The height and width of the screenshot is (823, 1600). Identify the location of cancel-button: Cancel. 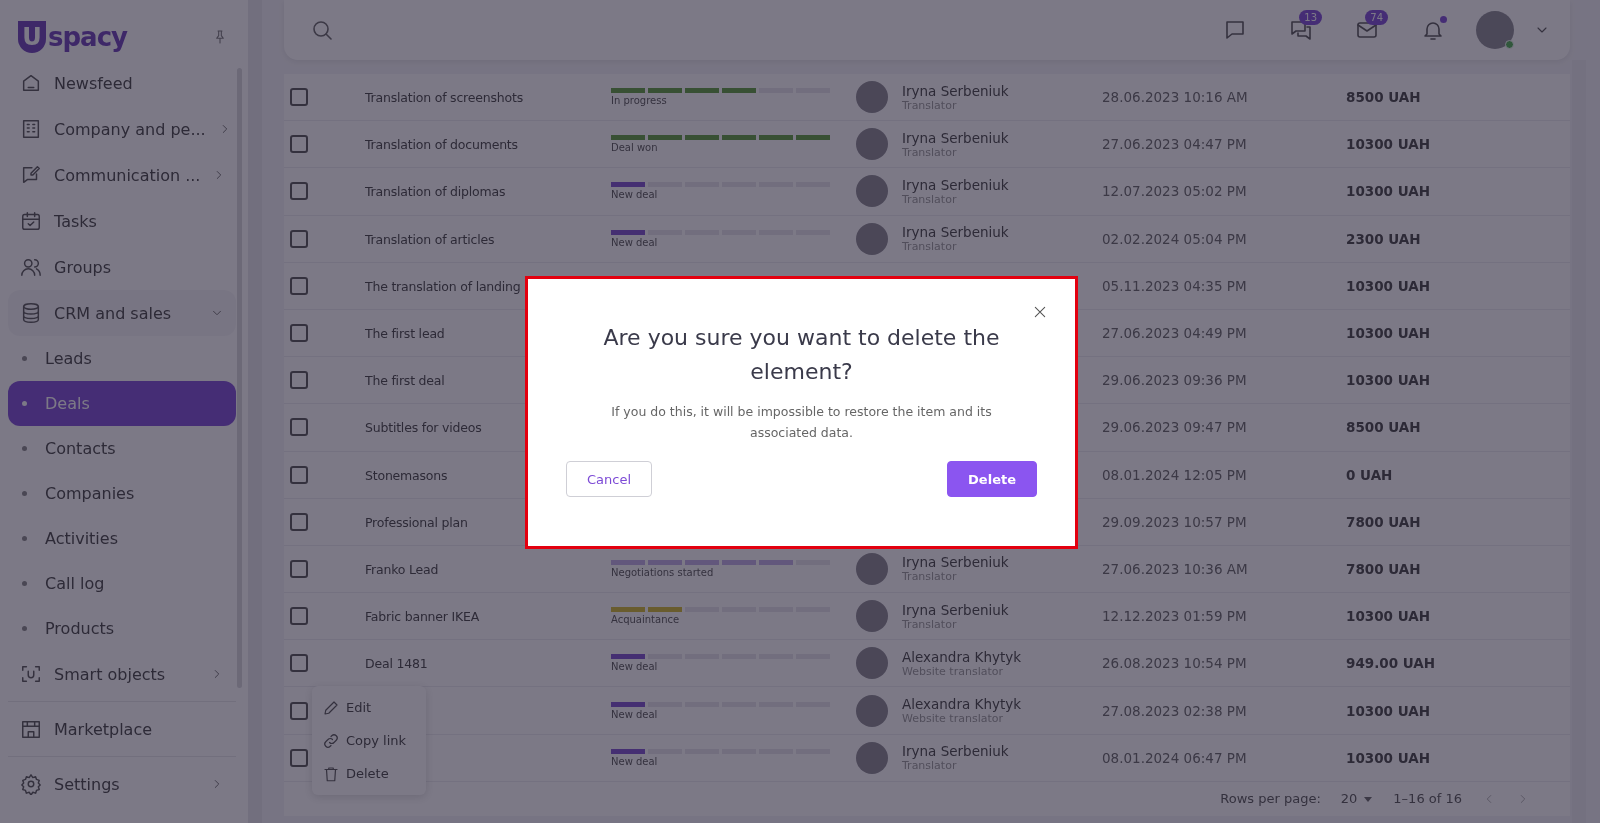
(609, 479).